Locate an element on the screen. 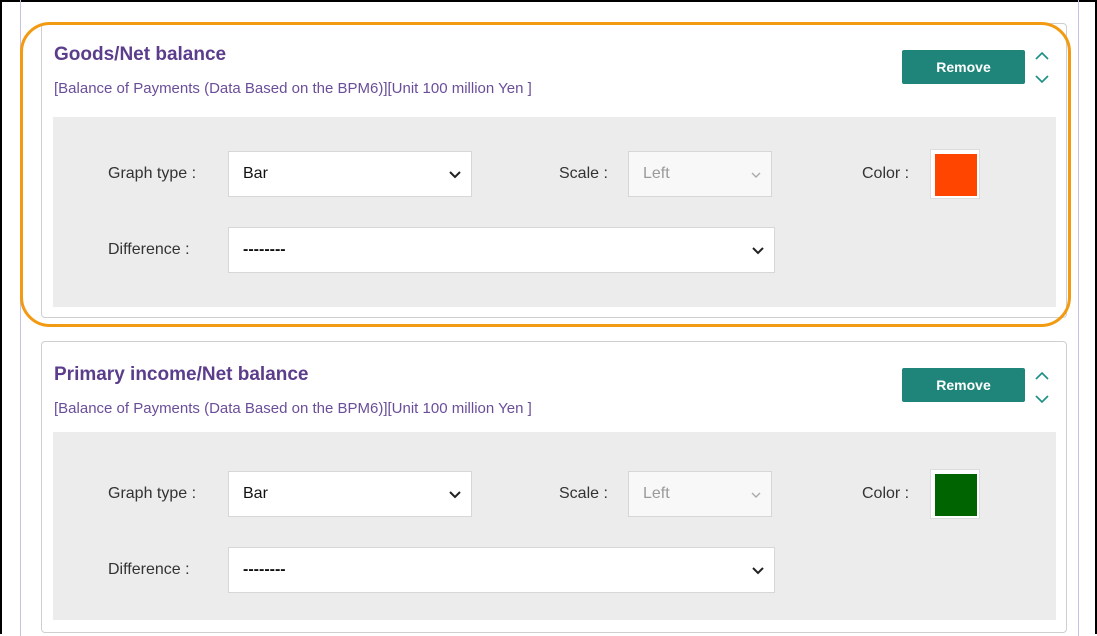 This screenshot has height=636, width=1097. left-divider is located at coordinates (20, 318).